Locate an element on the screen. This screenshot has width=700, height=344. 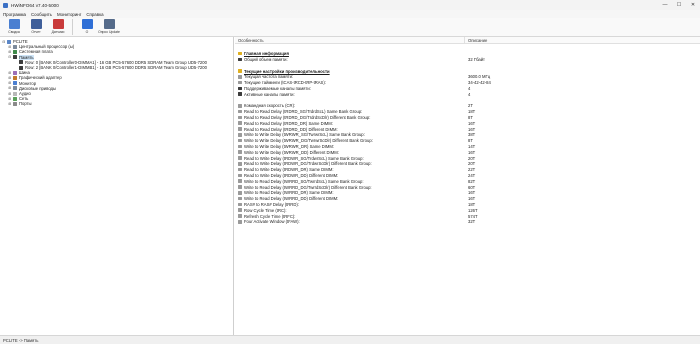
maximize-button: ☐ is located at coordinates (679, 5).